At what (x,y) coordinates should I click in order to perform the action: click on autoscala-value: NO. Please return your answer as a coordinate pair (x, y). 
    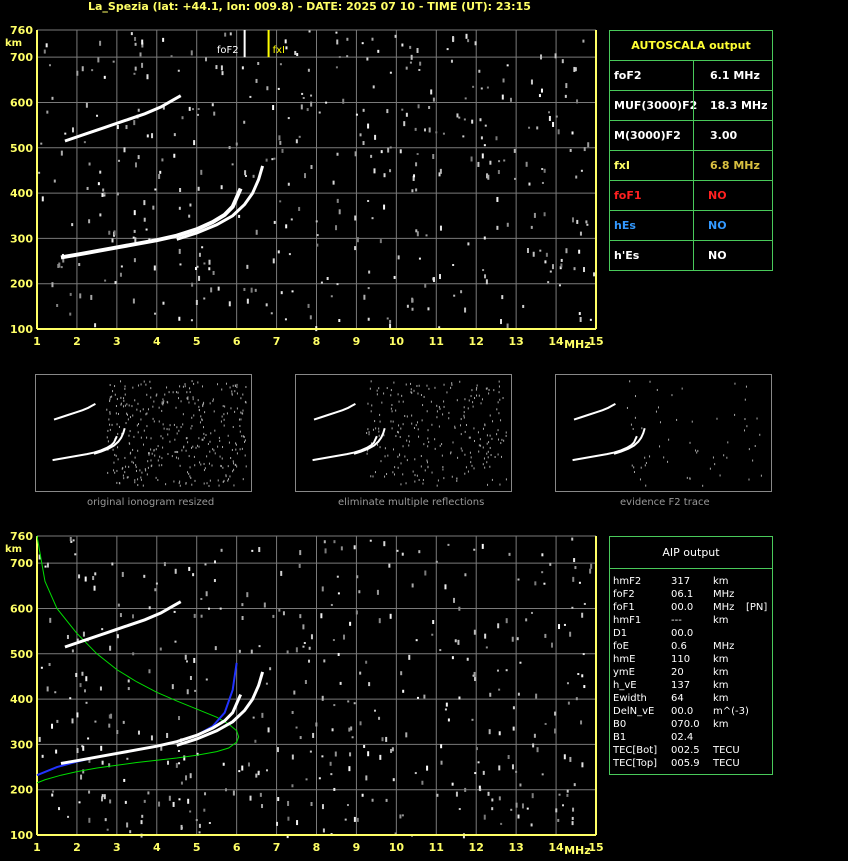
    Looking at the image, I should click on (717, 255).